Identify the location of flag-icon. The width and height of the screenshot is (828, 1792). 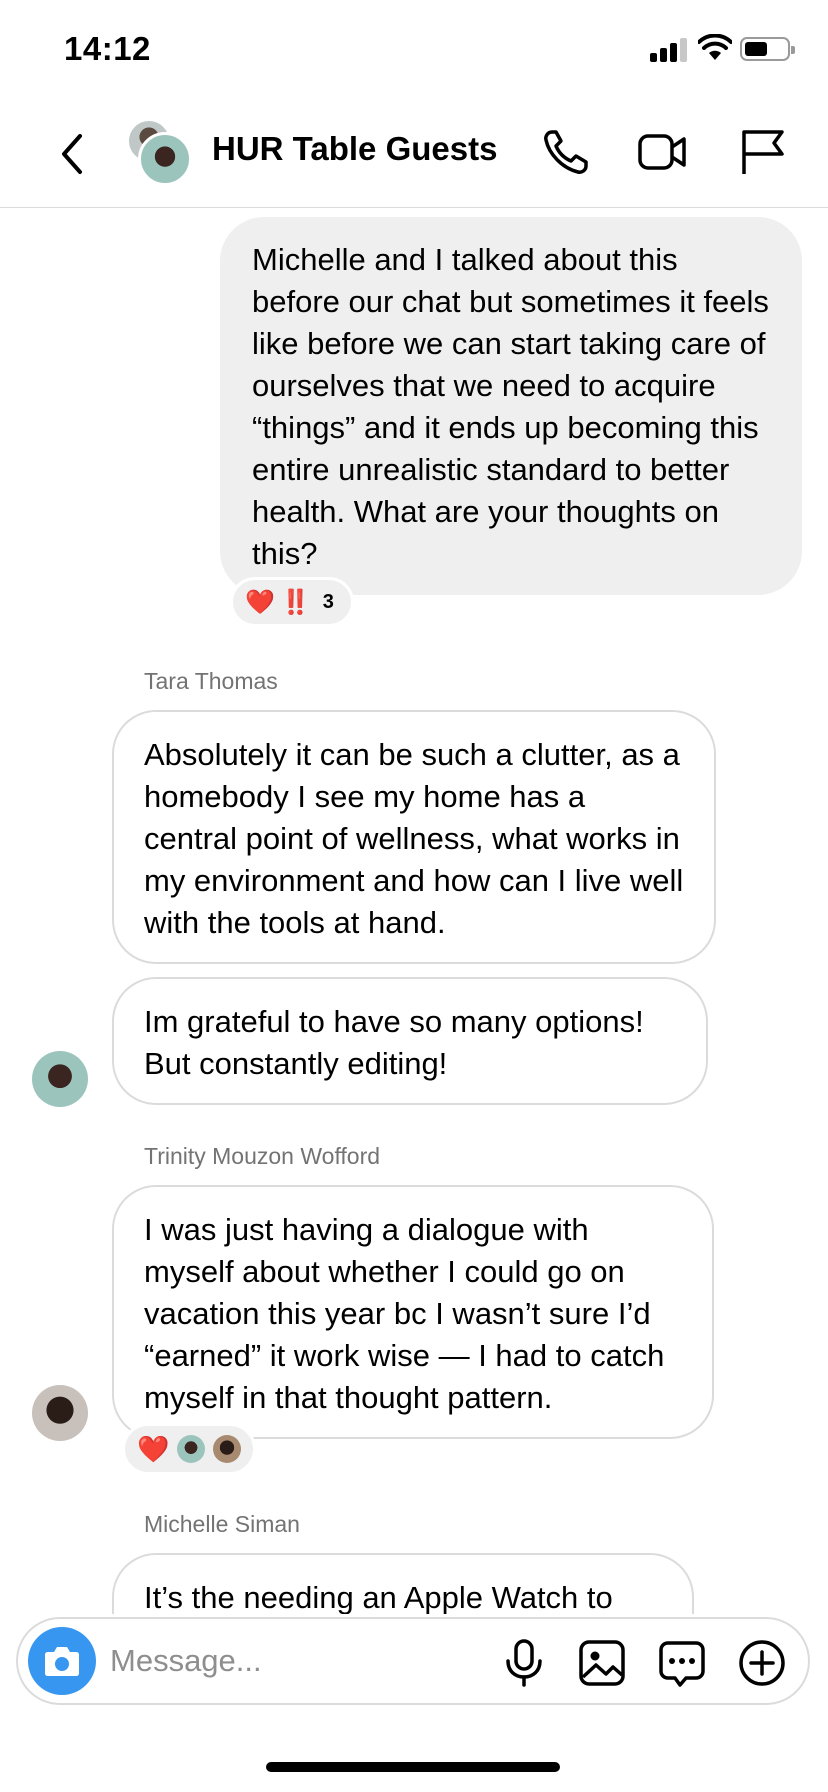
(762, 152).